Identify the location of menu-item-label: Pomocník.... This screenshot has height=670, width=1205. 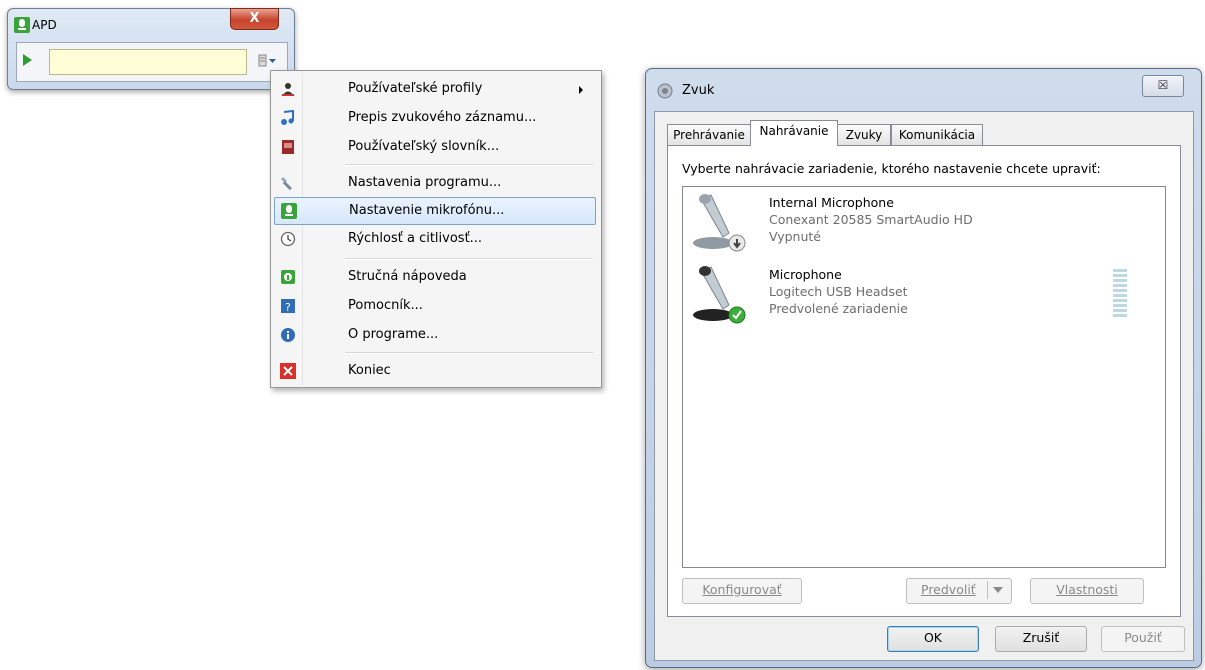
(385, 305).